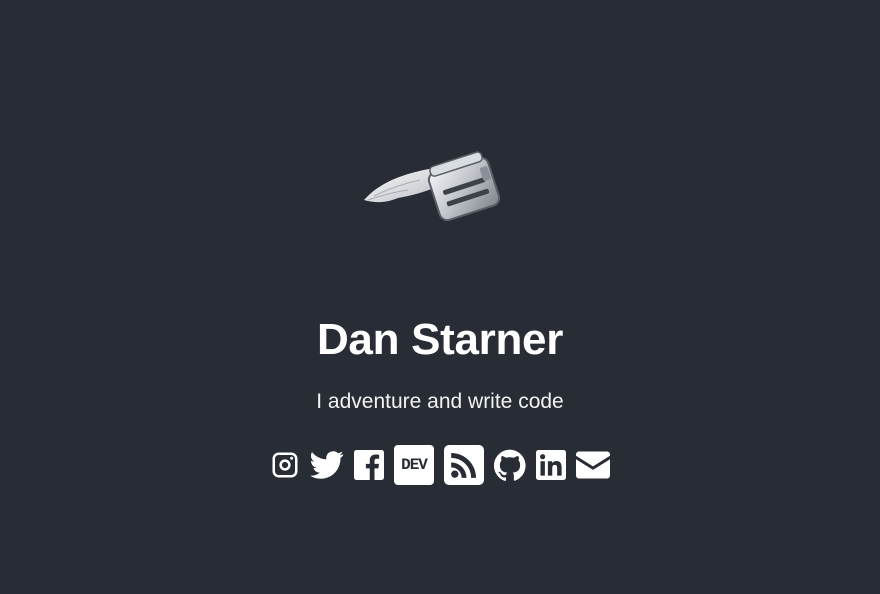 The image size is (880, 594). I want to click on tagline: I adventure and write code, so click(440, 401).